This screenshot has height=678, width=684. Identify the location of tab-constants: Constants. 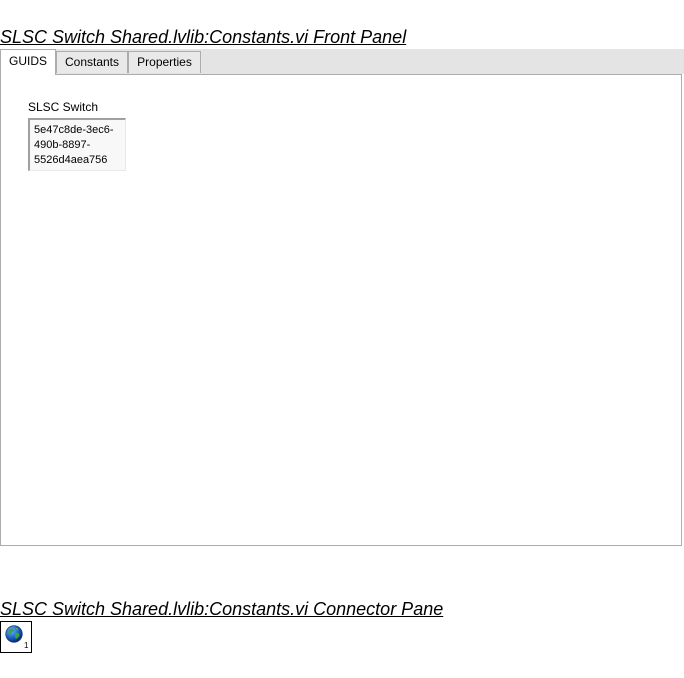
(92, 62).